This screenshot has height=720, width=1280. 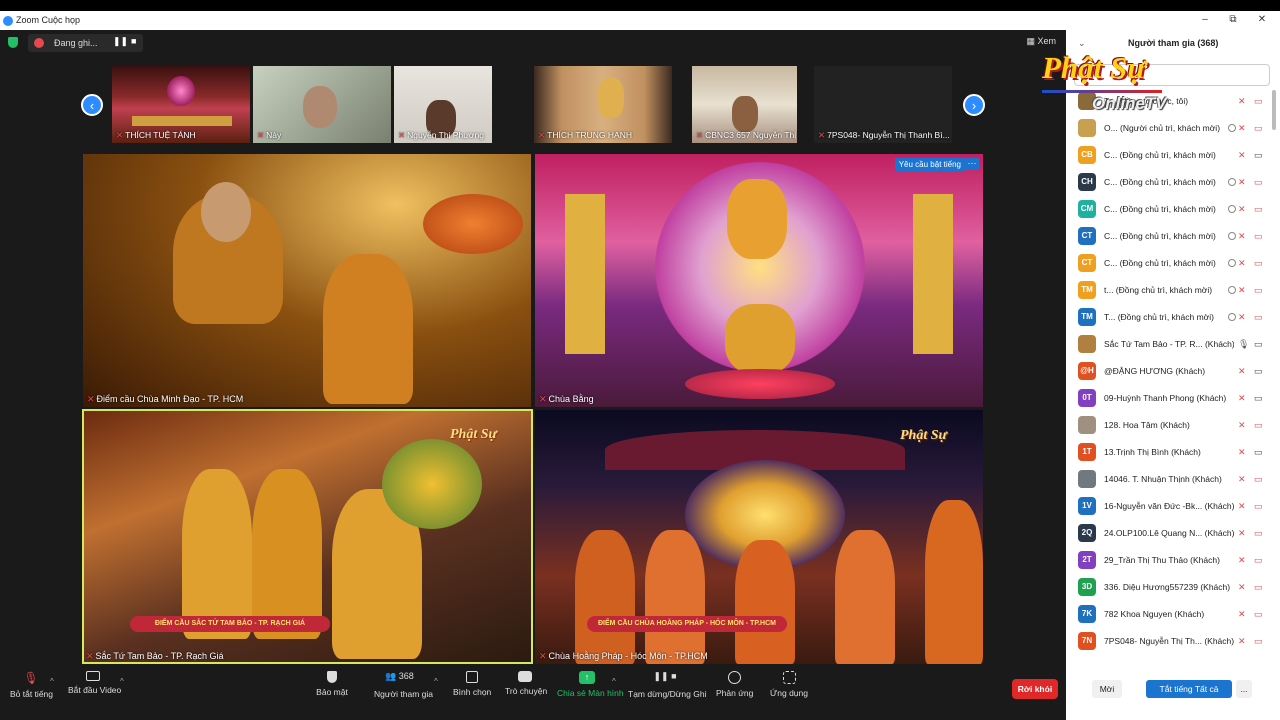 I want to click on maximize-icon: ⧉, so click(x=1233, y=20).